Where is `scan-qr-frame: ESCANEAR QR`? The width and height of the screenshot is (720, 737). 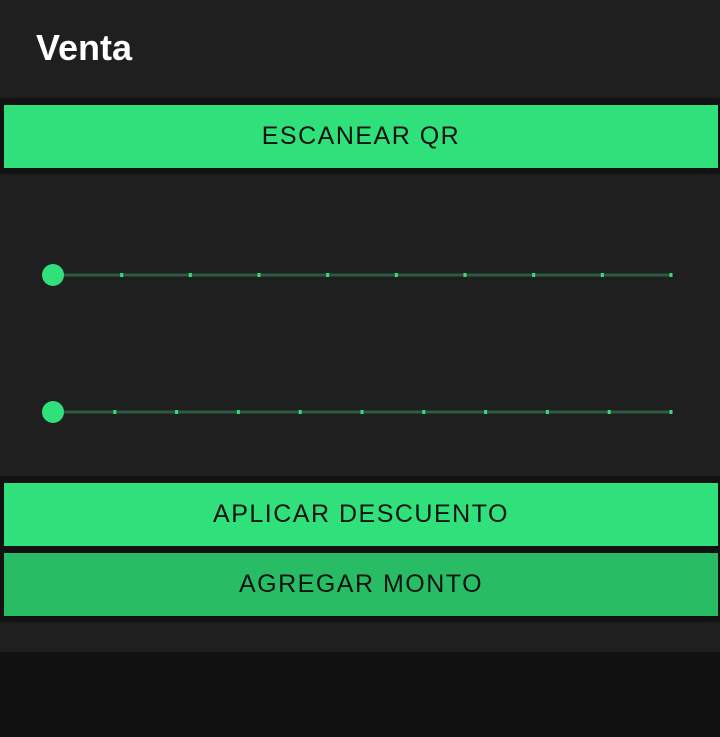
scan-qr-frame: ESCANEAR QR is located at coordinates (360, 136).